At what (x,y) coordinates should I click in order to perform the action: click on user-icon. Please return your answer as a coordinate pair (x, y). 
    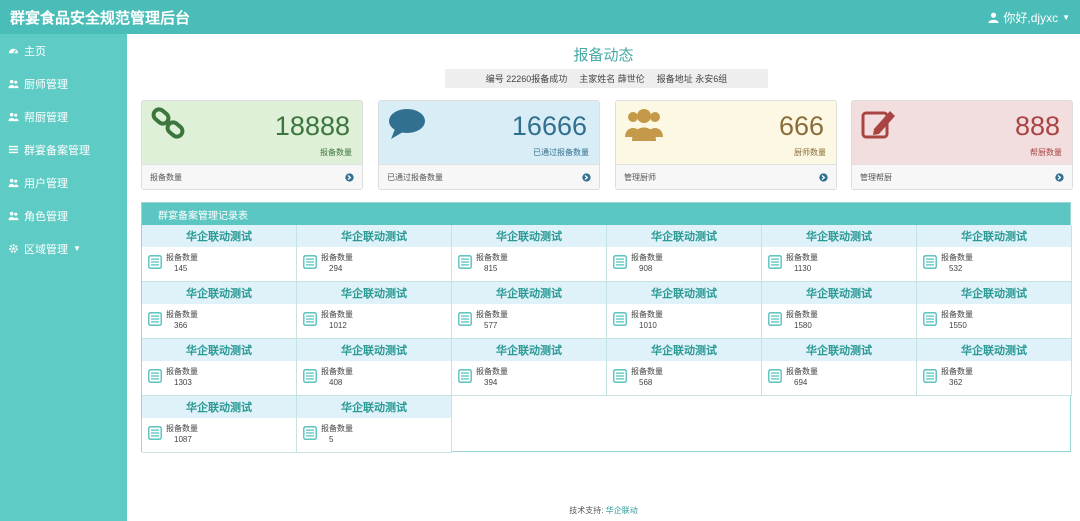
    Looking at the image, I should click on (993, 17).